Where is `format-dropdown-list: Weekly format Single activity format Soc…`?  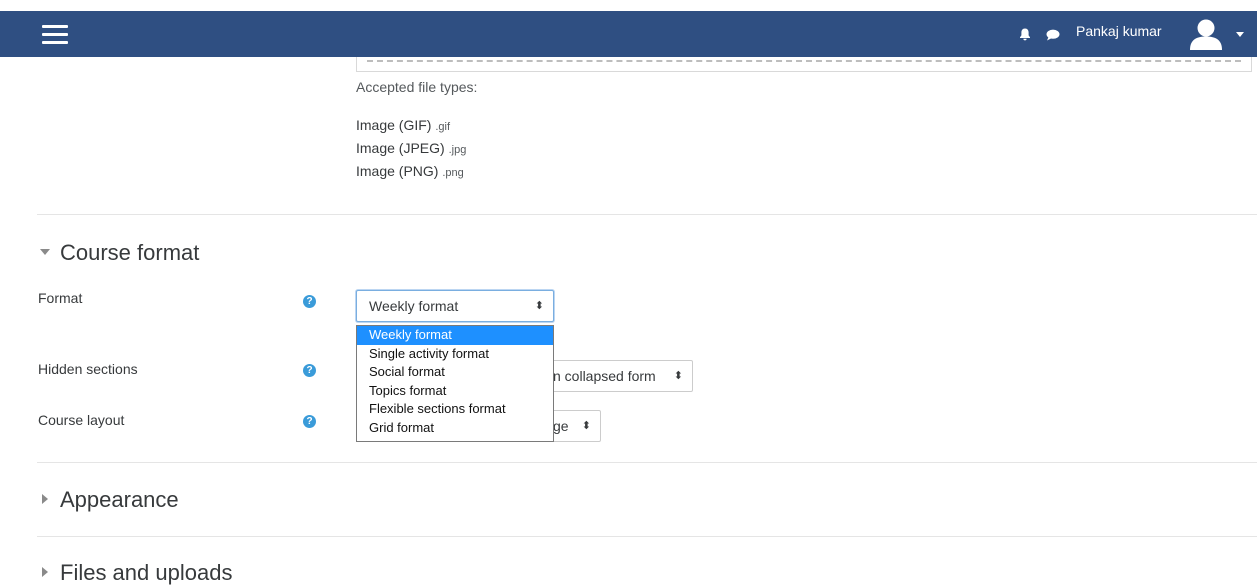 format-dropdown-list: Weekly format Single activity format Soc… is located at coordinates (455, 383).